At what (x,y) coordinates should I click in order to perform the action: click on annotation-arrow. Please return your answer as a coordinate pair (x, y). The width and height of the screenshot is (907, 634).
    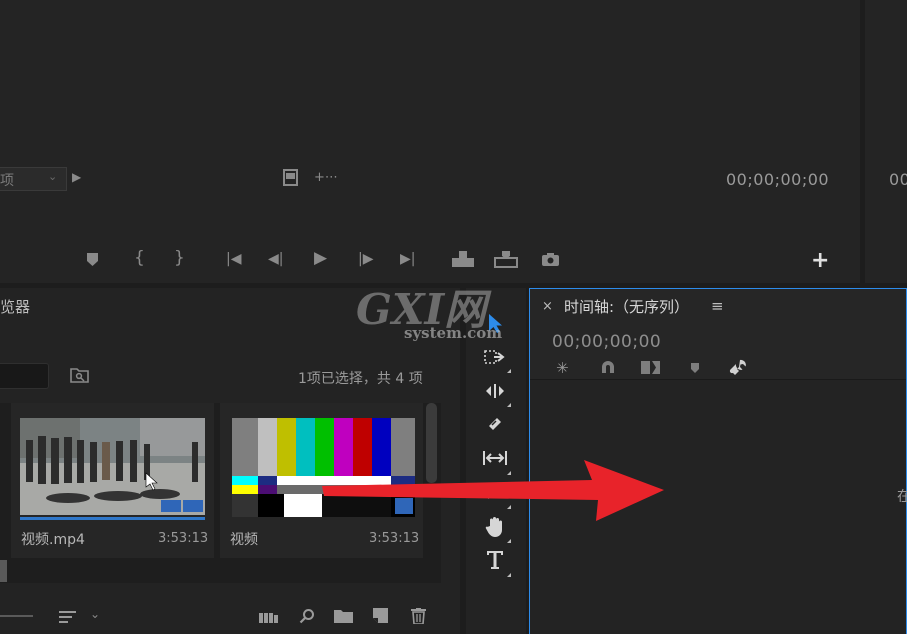
    Looking at the image, I should click on (493, 490).